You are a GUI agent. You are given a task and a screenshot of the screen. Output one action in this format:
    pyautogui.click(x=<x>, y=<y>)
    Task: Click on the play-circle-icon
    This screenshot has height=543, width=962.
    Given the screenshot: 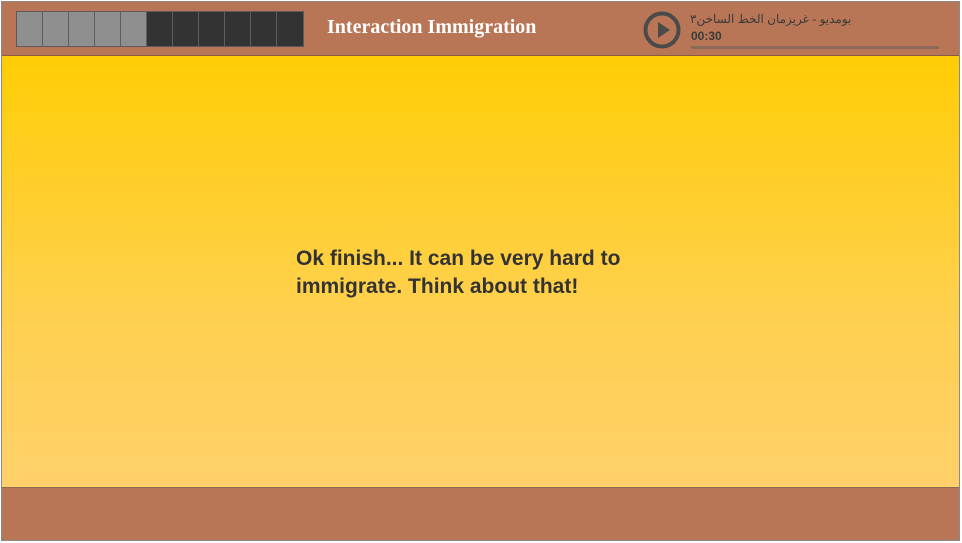 What is the action you would take?
    pyautogui.click(x=662, y=30)
    